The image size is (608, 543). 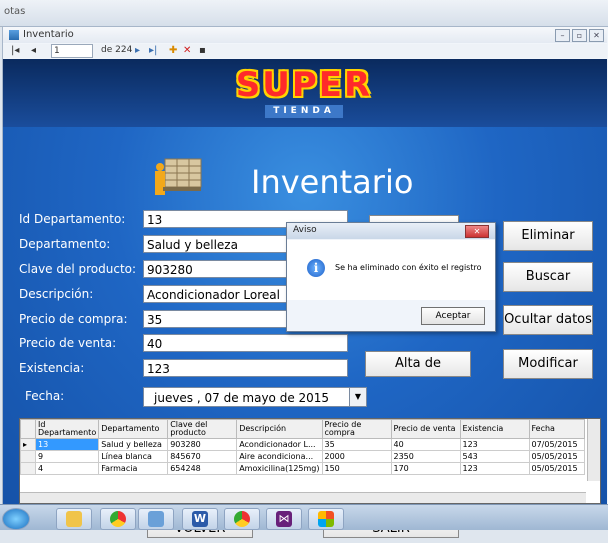 What do you see at coordinates (548, 236) in the screenshot?
I see `eliminar-button: Eliminar` at bounding box center [548, 236].